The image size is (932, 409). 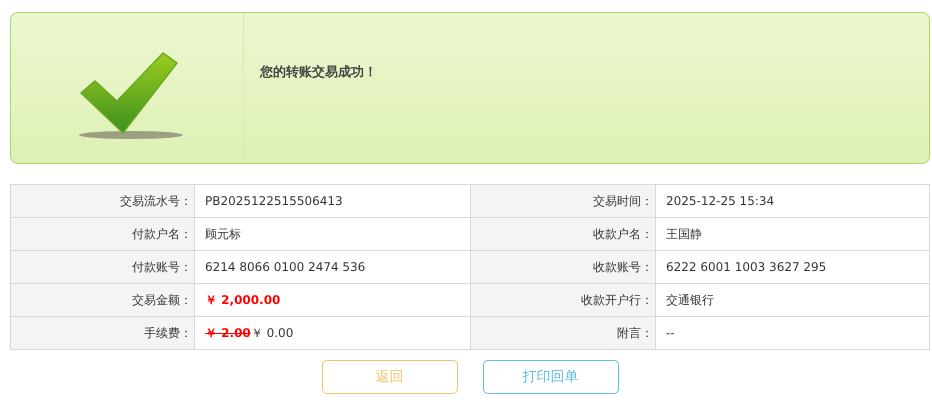 What do you see at coordinates (162, 233) in the screenshot?
I see `field-label: 付款户名：` at bounding box center [162, 233].